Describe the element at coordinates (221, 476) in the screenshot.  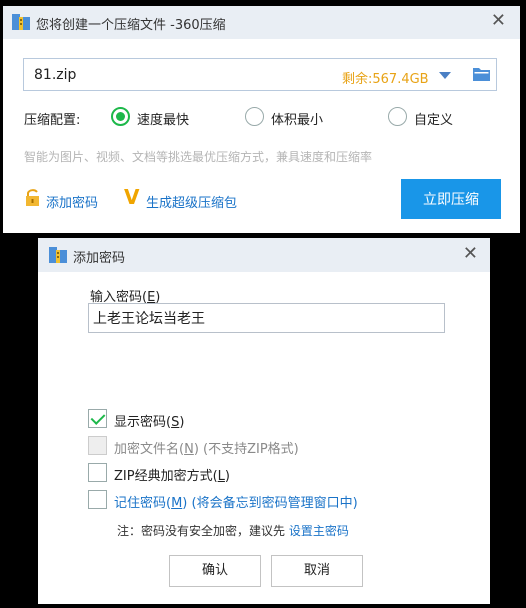
I see `zip-classic-label-key: L` at that location.